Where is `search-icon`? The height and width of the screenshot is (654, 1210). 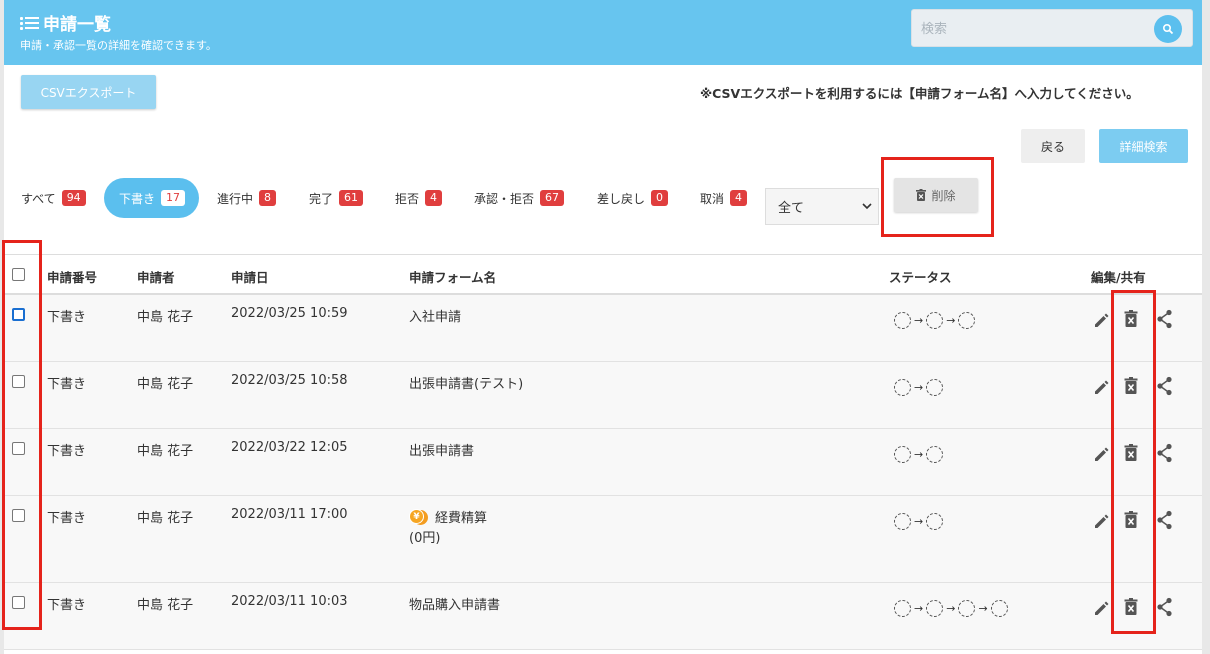 search-icon is located at coordinates (1168, 29).